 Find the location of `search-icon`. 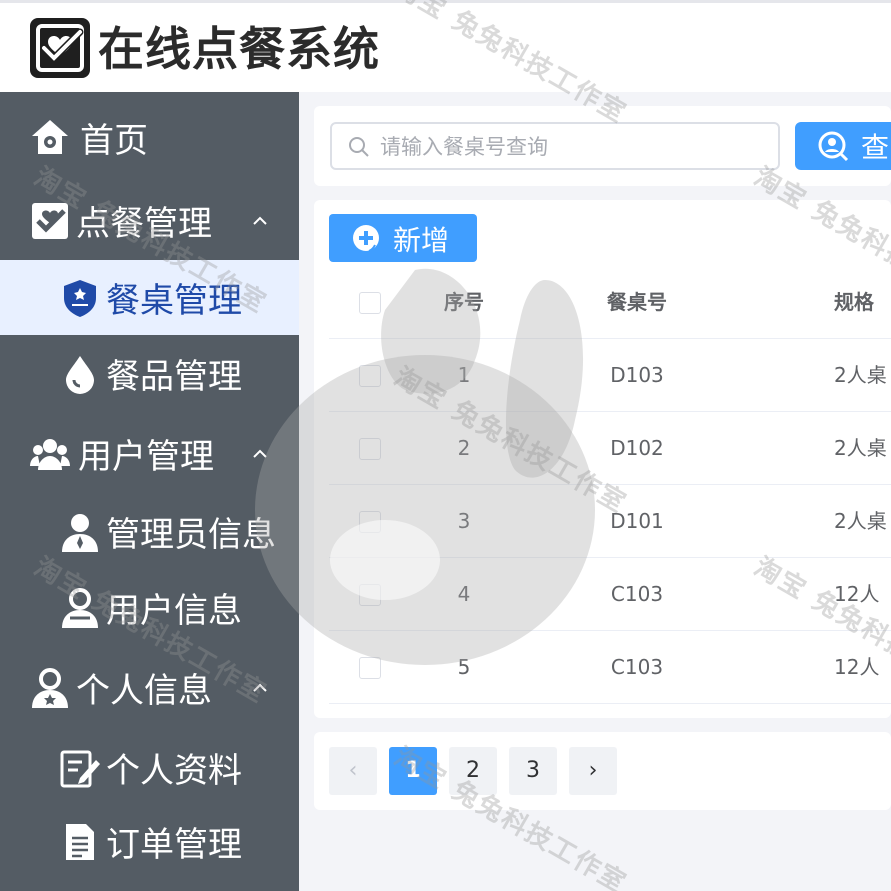

search-icon is located at coordinates (359, 147).